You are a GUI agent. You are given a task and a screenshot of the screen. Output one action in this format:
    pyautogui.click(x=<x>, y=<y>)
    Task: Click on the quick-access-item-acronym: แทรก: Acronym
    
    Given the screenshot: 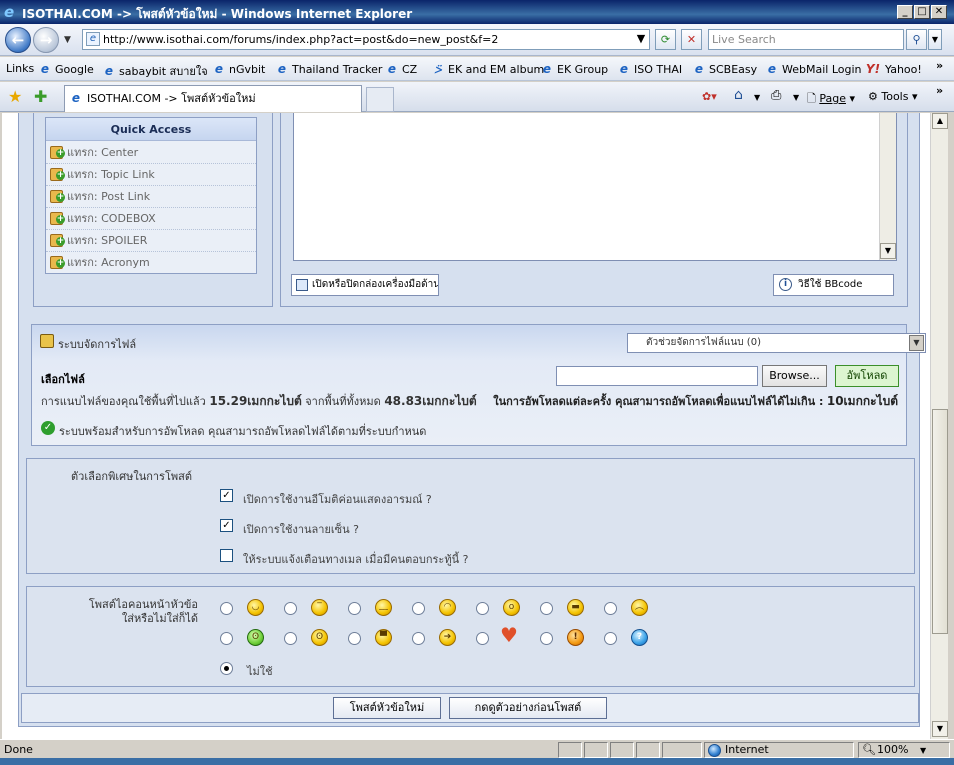 What is the action you would take?
    pyautogui.click(x=151, y=263)
    